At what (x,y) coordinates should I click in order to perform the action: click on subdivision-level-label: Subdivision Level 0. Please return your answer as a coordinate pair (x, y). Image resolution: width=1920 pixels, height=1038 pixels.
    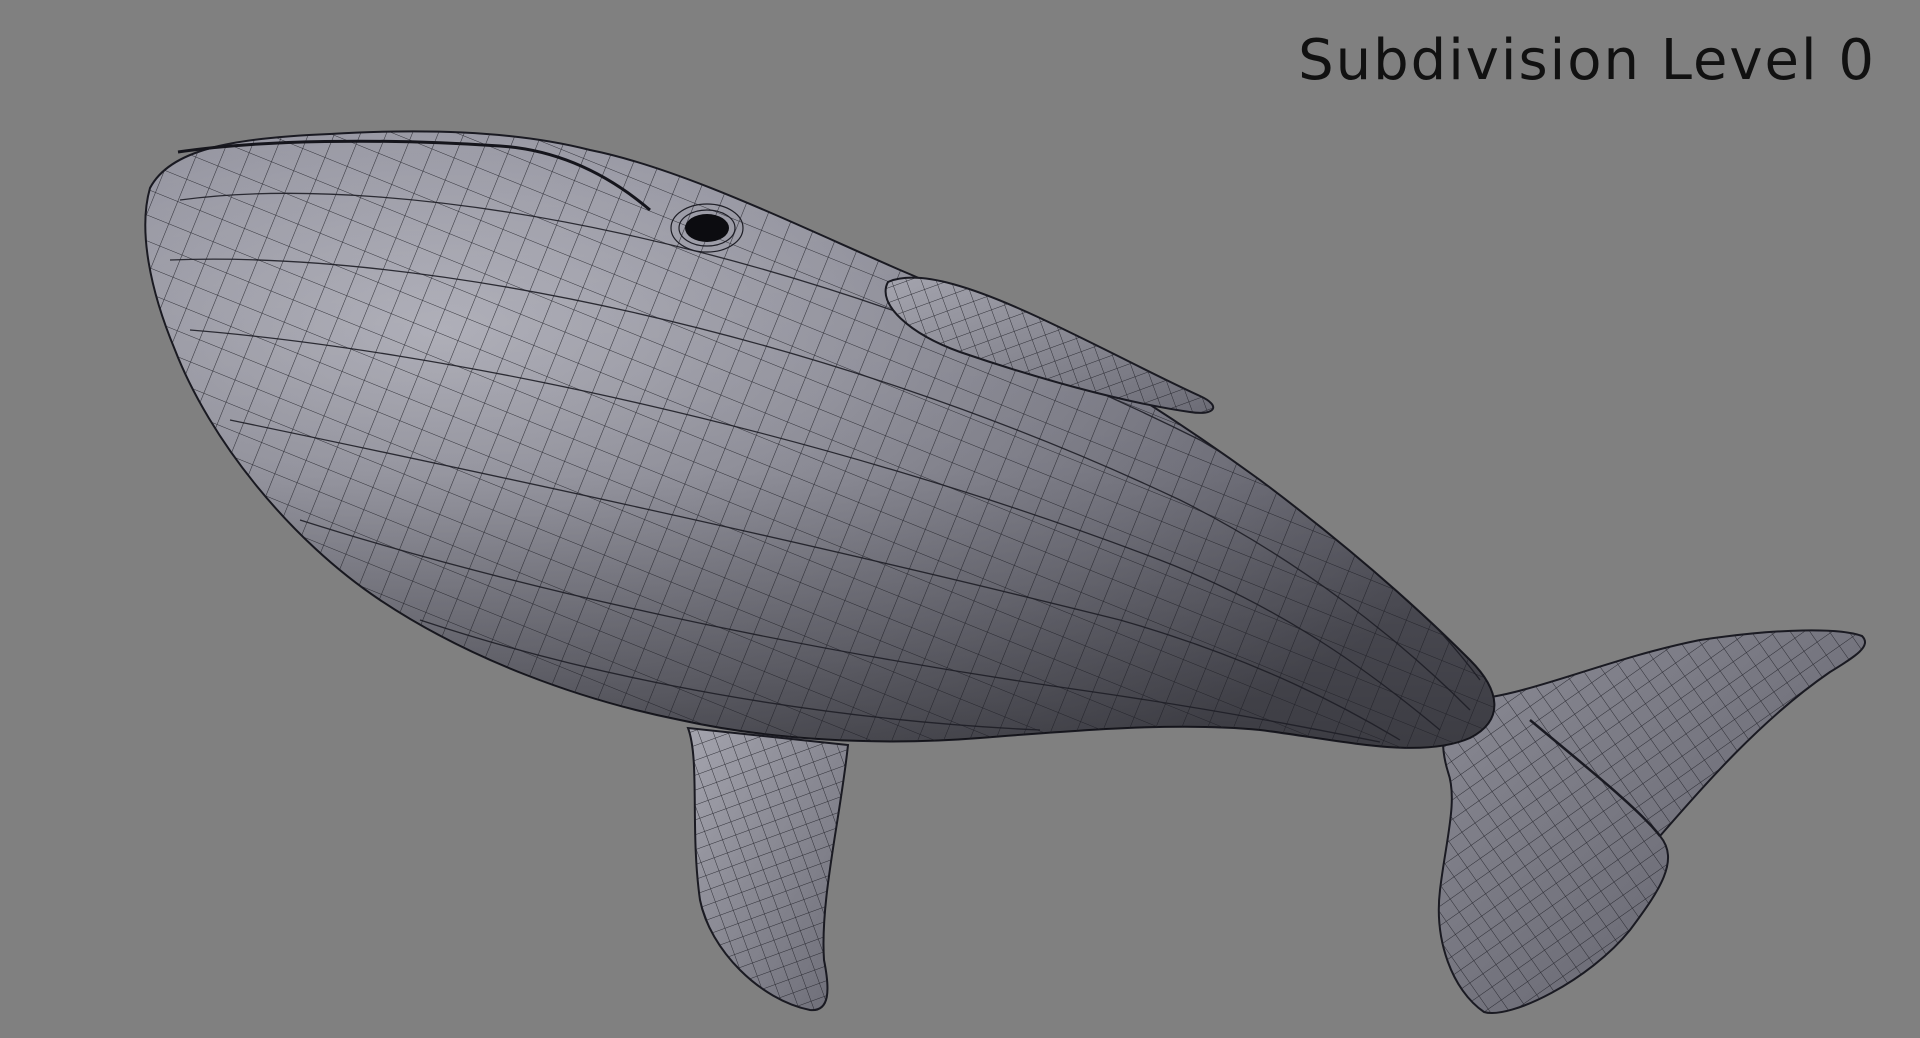
    Looking at the image, I should click on (1587, 60).